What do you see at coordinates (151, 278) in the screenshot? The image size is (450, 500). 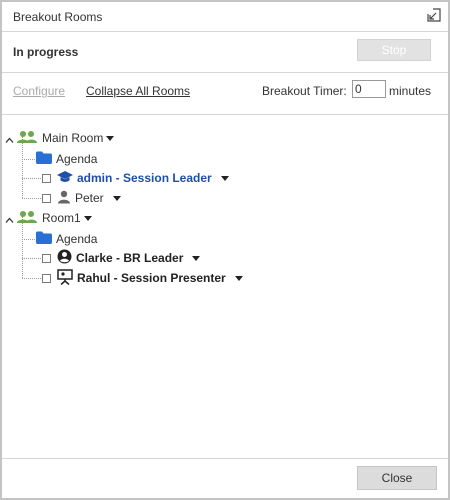 I see `member-name: Rahul - Session Presenter` at bounding box center [151, 278].